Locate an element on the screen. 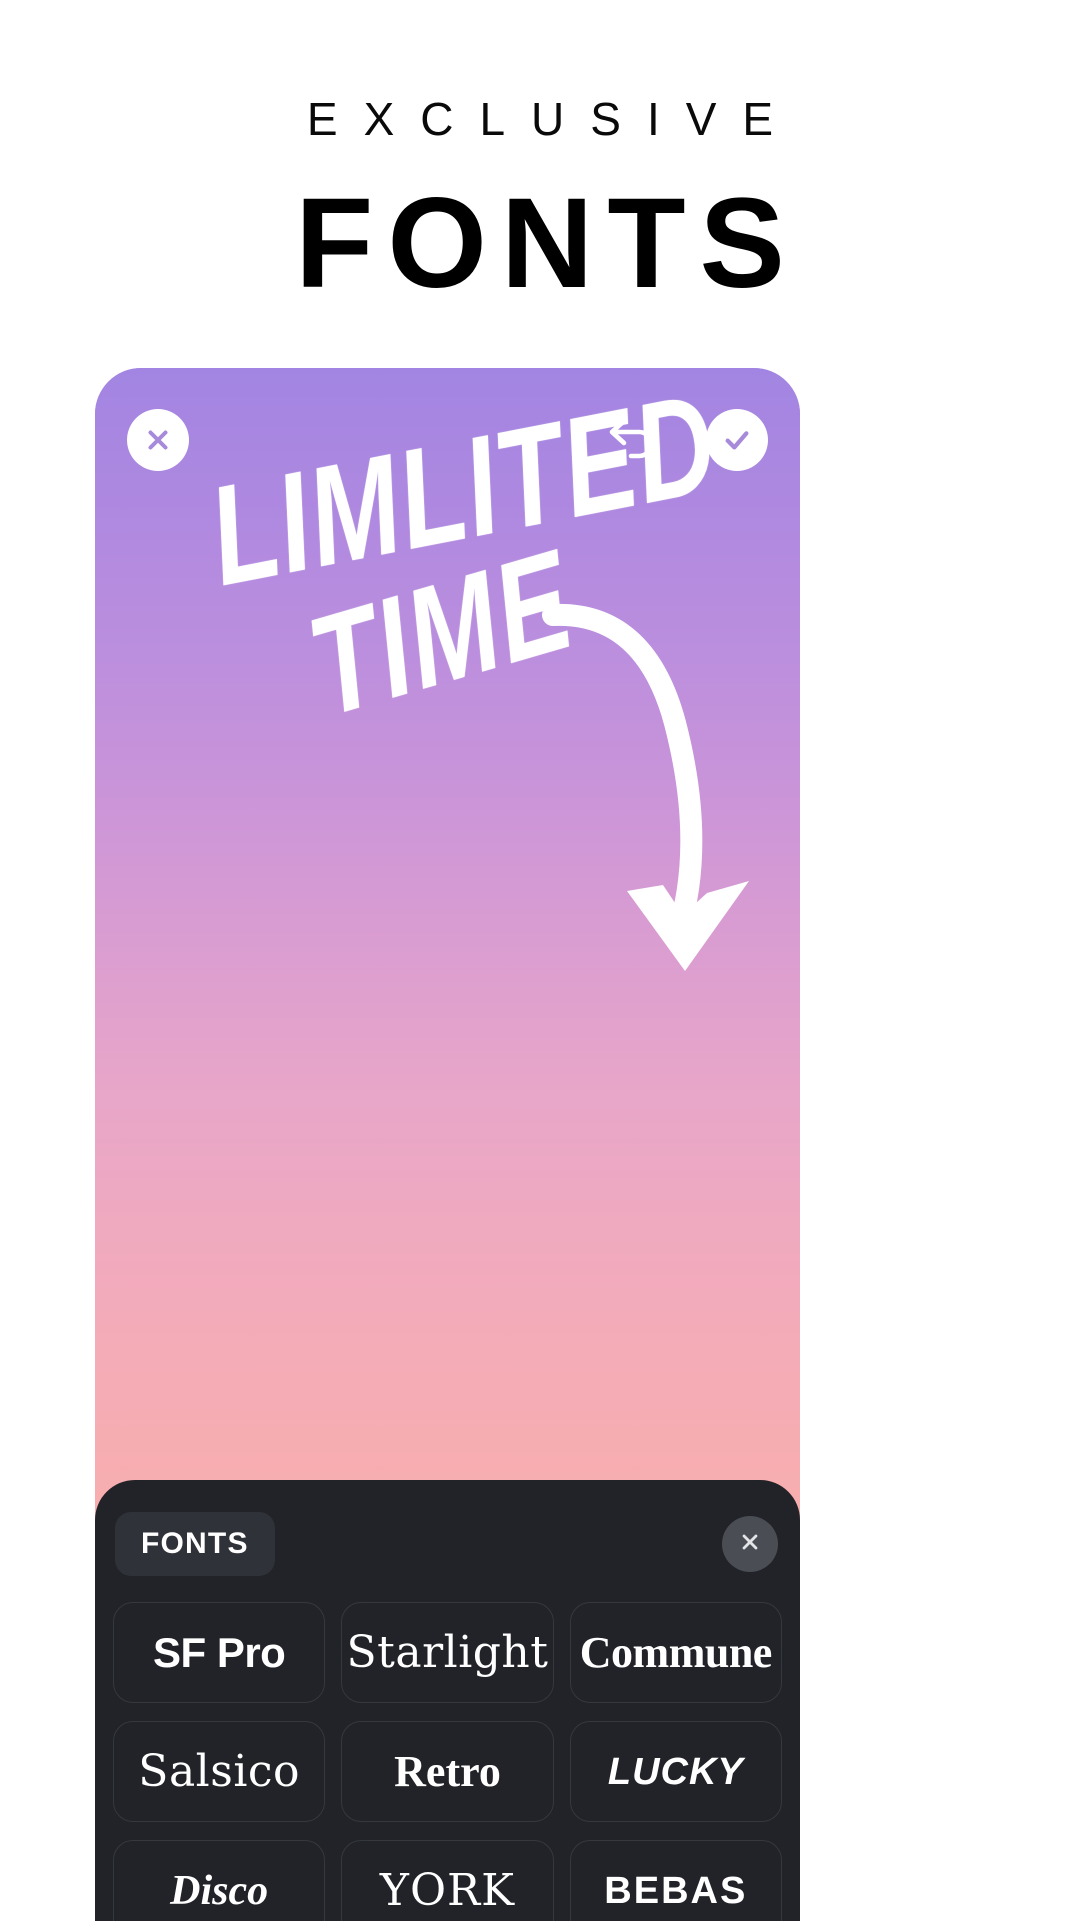  font-option-salsico: Salsico is located at coordinates (219, 1771).